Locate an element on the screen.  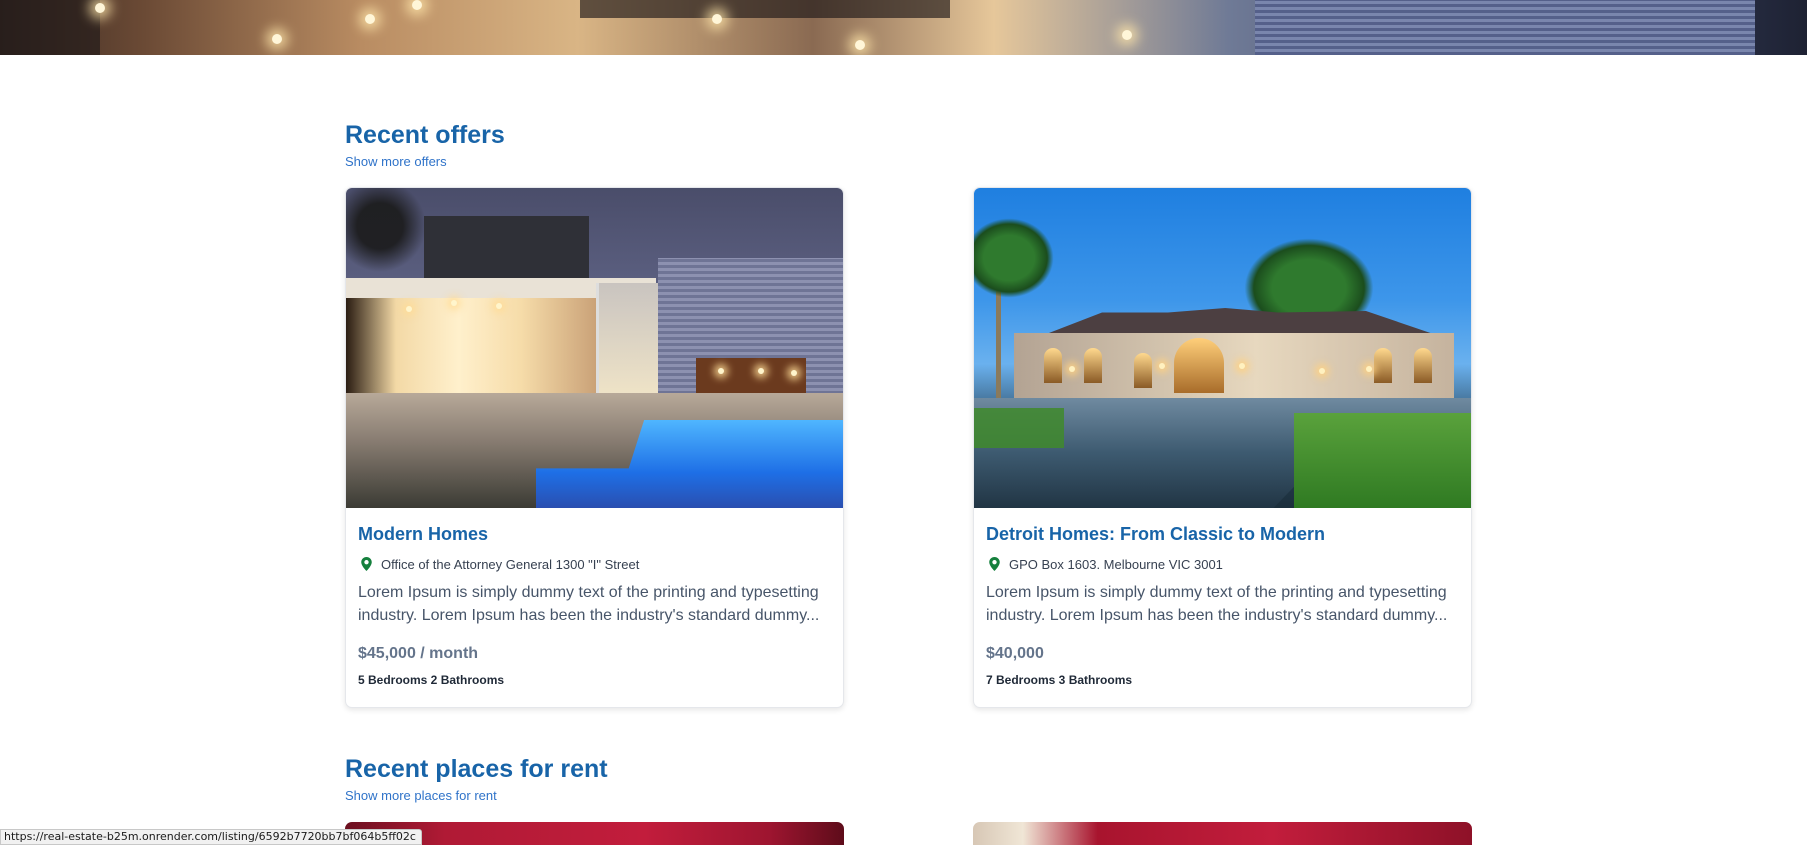
show-more-offers-link: Show more offers is located at coordinates (396, 161).